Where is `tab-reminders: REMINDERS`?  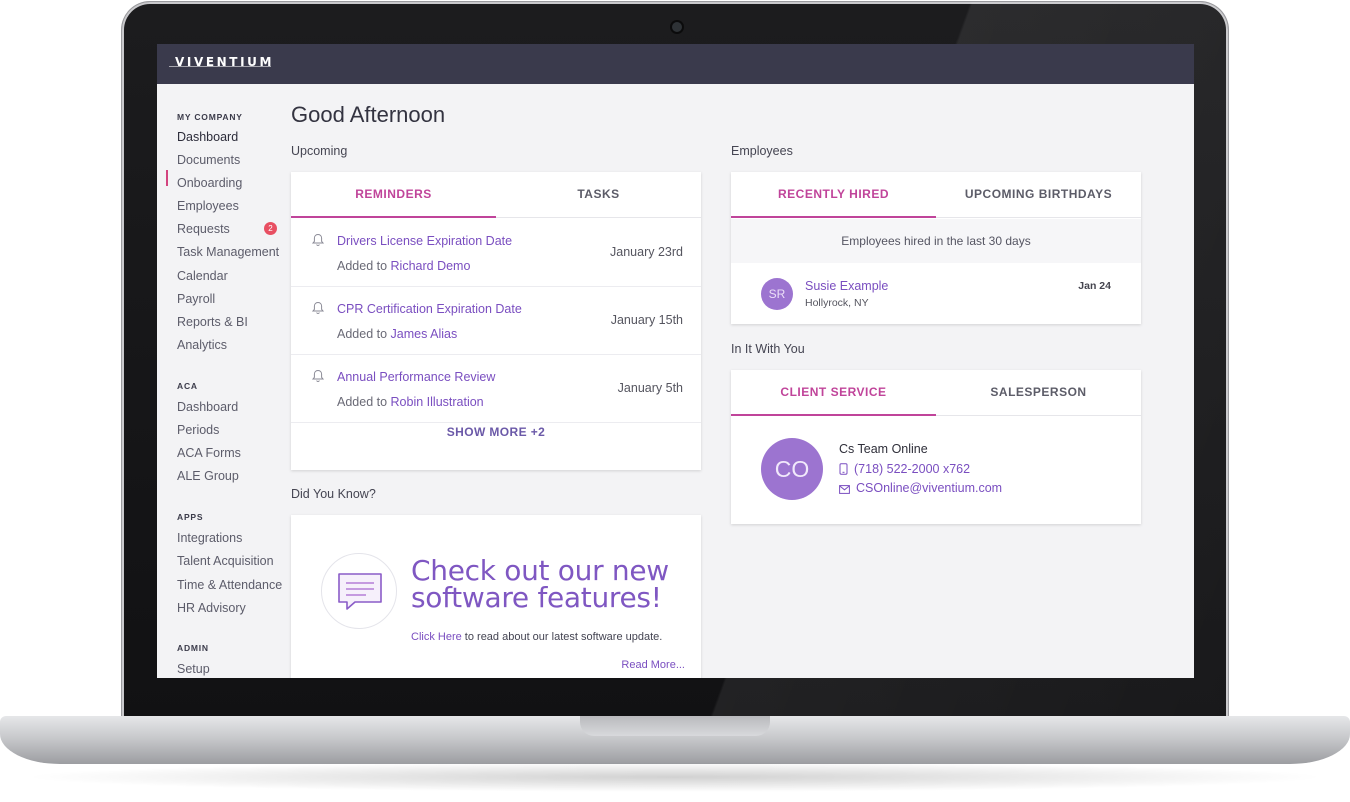
tab-reminders: REMINDERS is located at coordinates (393, 195).